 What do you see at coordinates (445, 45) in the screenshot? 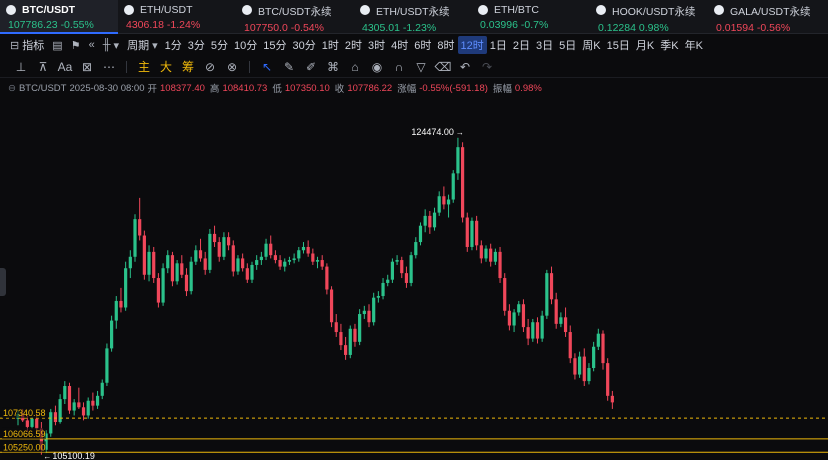
I see `timeframe-11: 8时` at bounding box center [445, 45].